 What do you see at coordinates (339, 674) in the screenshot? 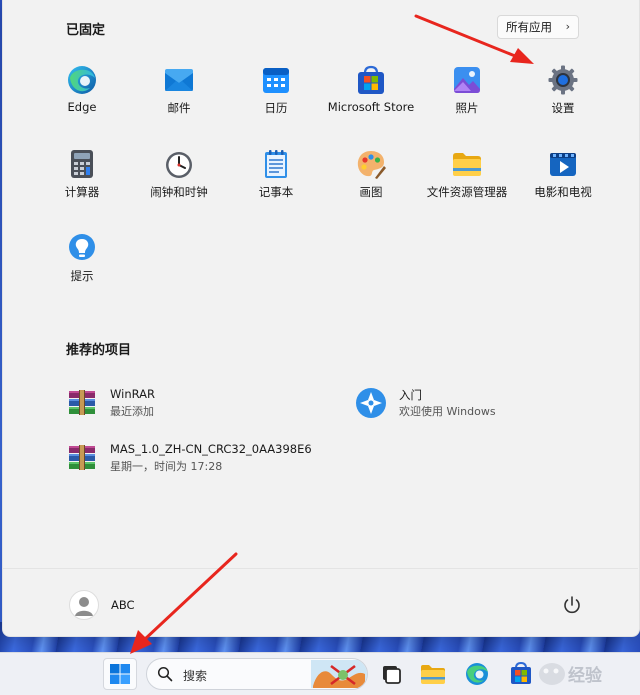
I see `search-highlight-icon` at bounding box center [339, 674].